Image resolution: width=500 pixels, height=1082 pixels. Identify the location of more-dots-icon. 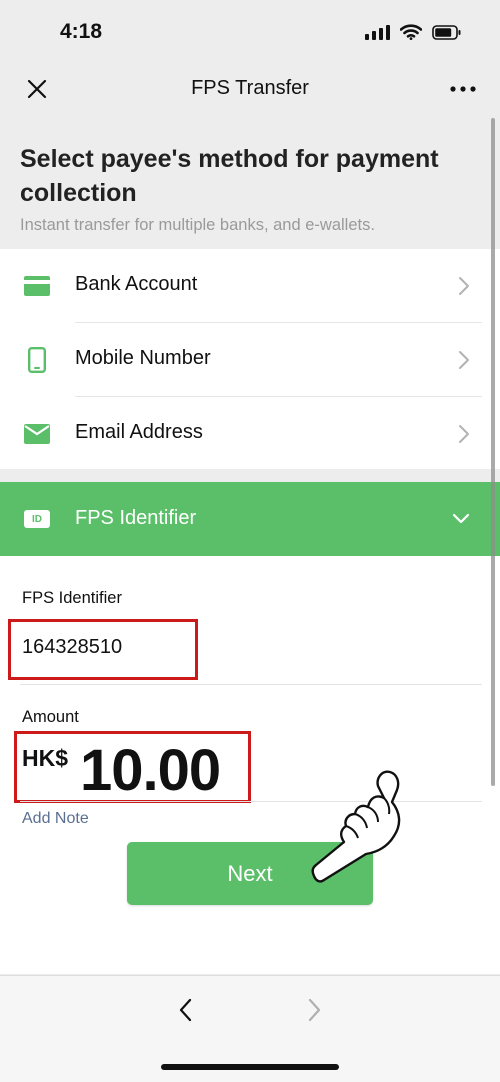
(463, 89).